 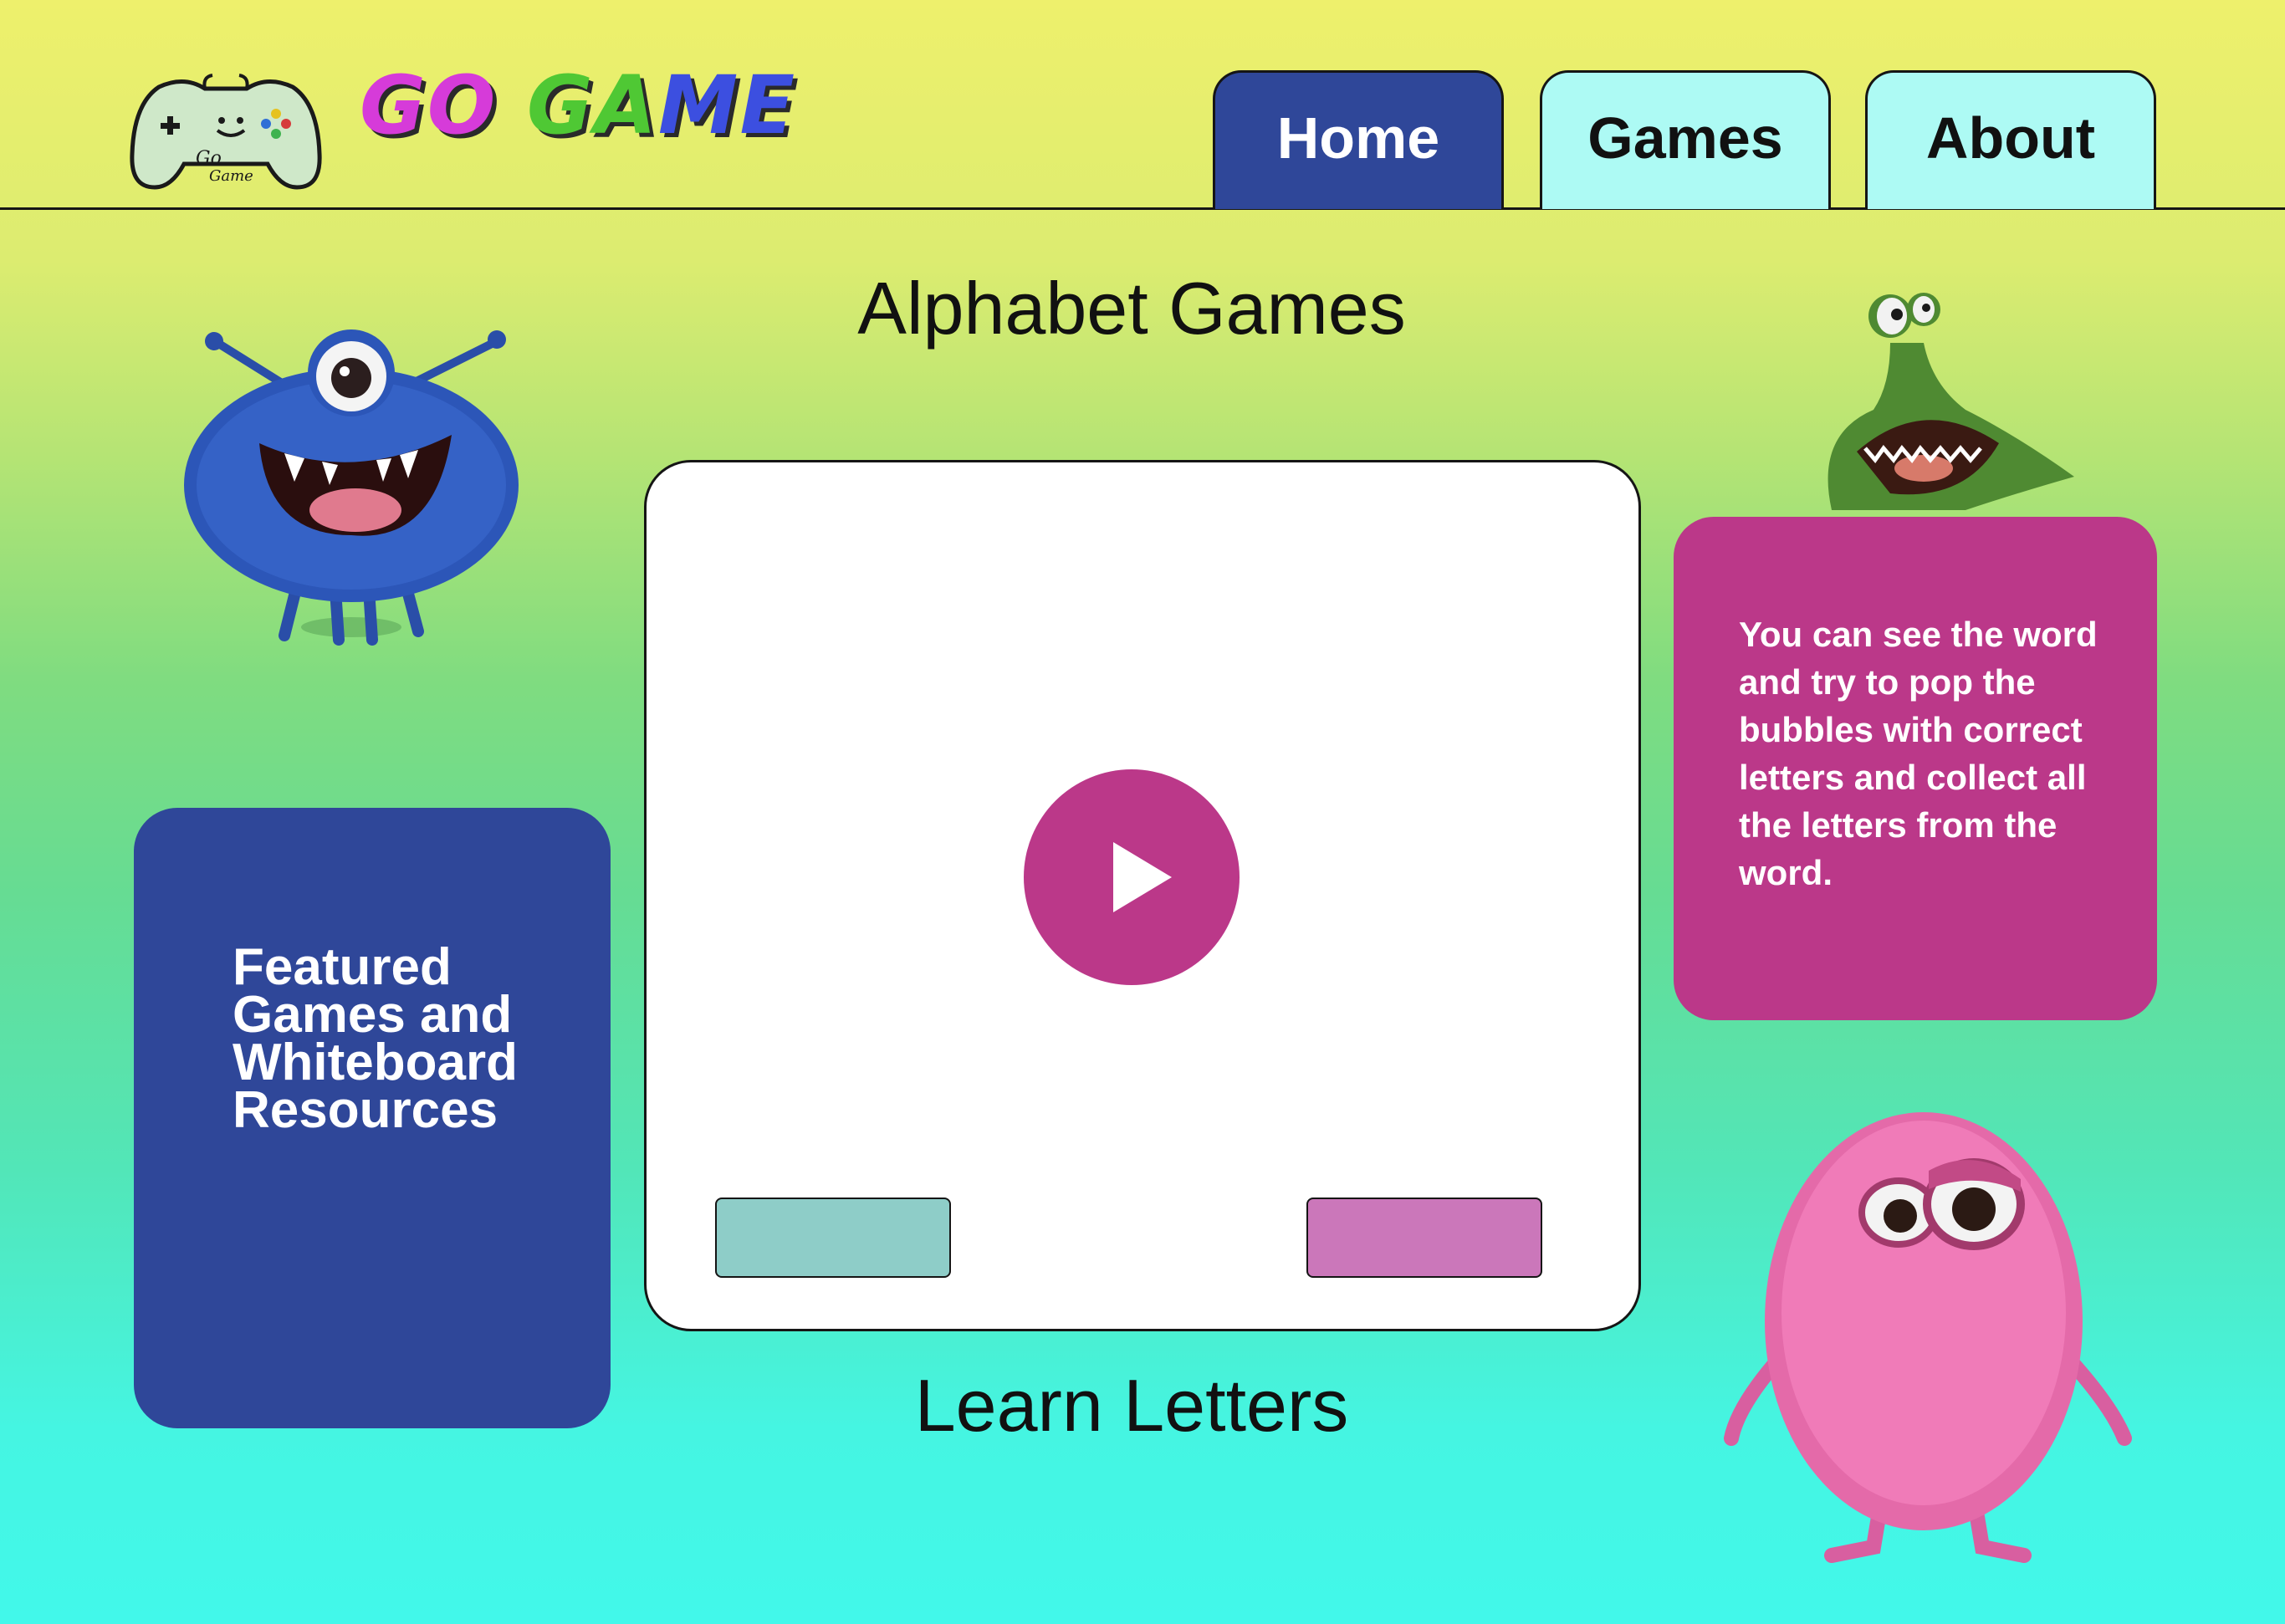 I want to click on gamepad-logo-icon: Go Game, so click(x=225, y=130).